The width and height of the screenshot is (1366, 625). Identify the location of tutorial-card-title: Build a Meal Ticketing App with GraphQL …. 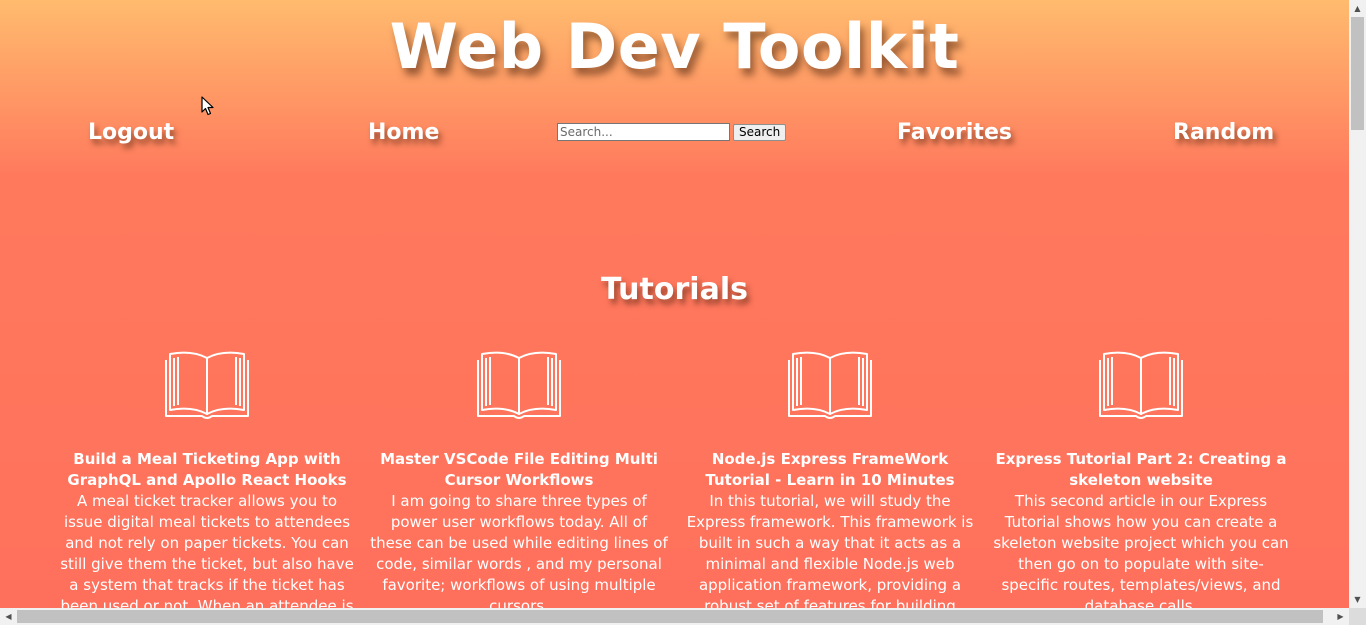
(207, 470).